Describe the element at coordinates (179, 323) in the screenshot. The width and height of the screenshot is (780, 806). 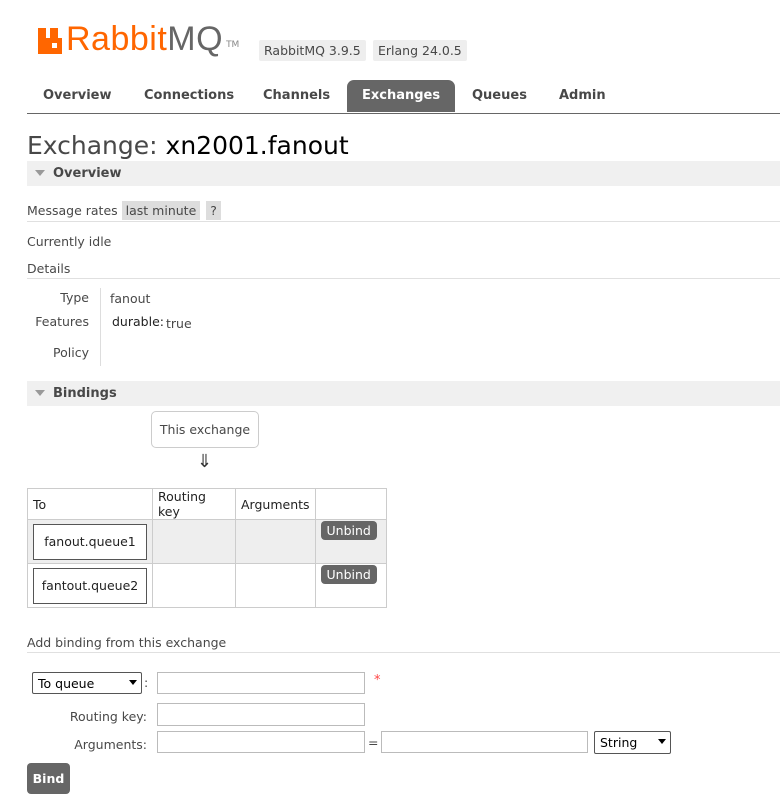
I see `feature-durable-value: true` at that location.